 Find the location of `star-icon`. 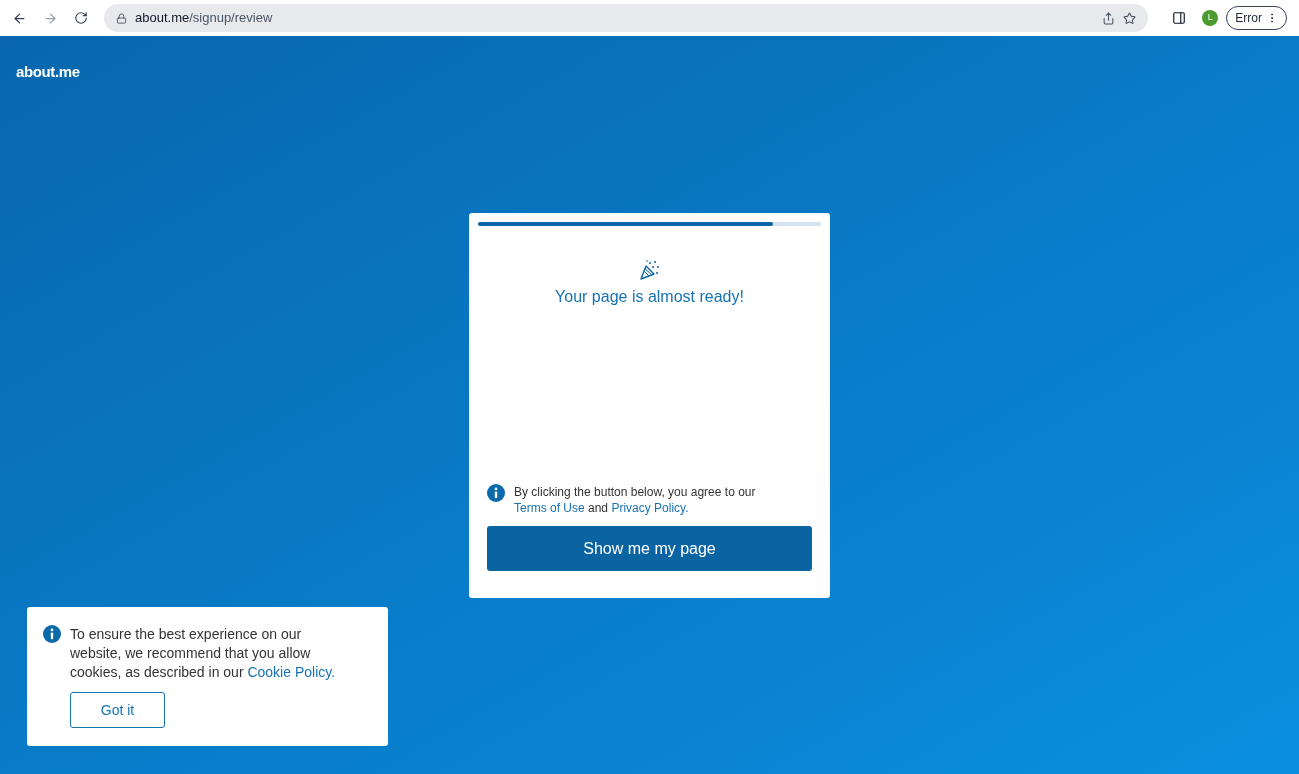

star-icon is located at coordinates (1130, 18).